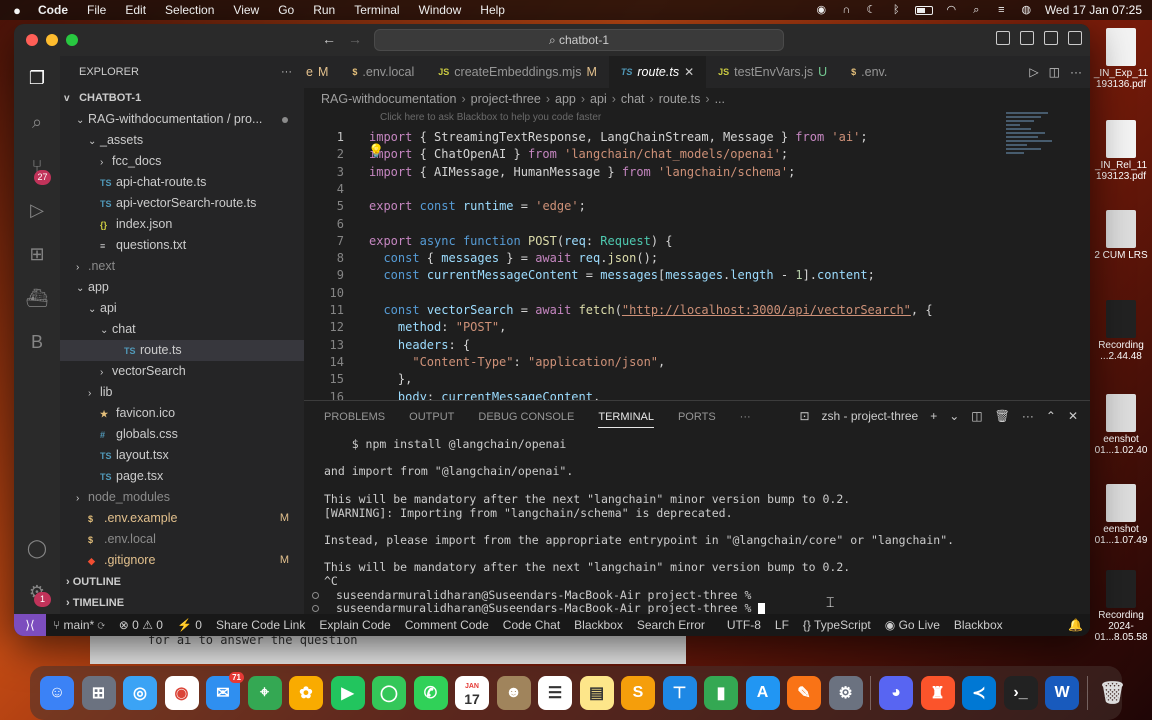 The width and height of the screenshot is (1152, 720). What do you see at coordinates (135, 10) in the screenshot?
I see `menu-edit: Edit` at bounding box center [135, 10].